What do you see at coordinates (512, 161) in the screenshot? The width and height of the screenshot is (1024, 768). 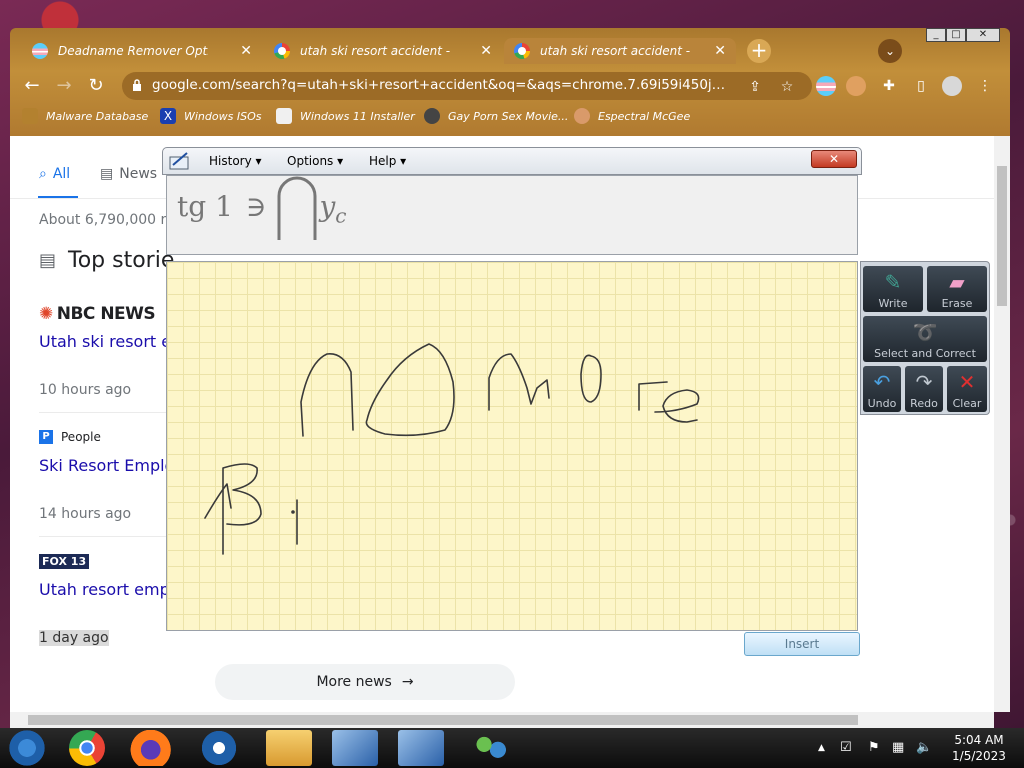 I see `math-panel-titlebar: History ▾ Options ▾ Help ▾ ✕` at bounding box center [512, 161].